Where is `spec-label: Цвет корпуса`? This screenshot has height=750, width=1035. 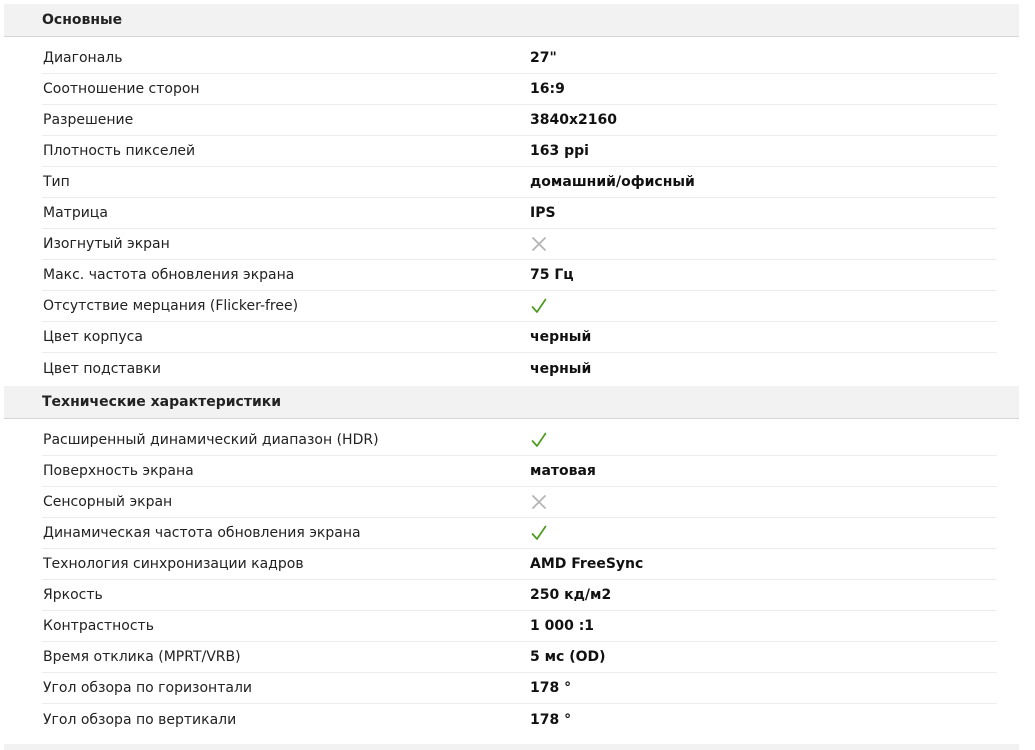 spec-label: Цвет корпуса is located at coordinates (93, 337).